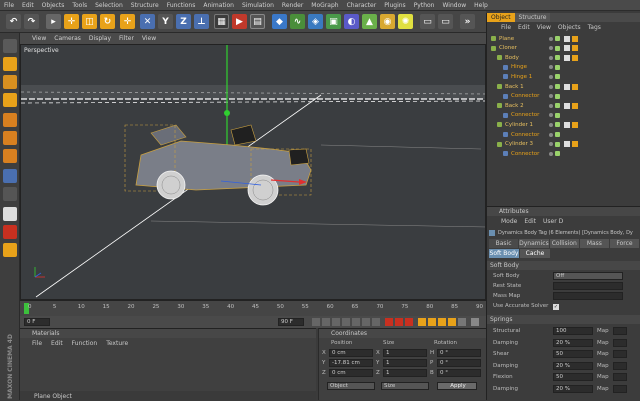 The image size is (640, 401). Describe the element at coordinates (183, 21) in the screenshot. I see `z-axis-lock-icon: Z` at that location.